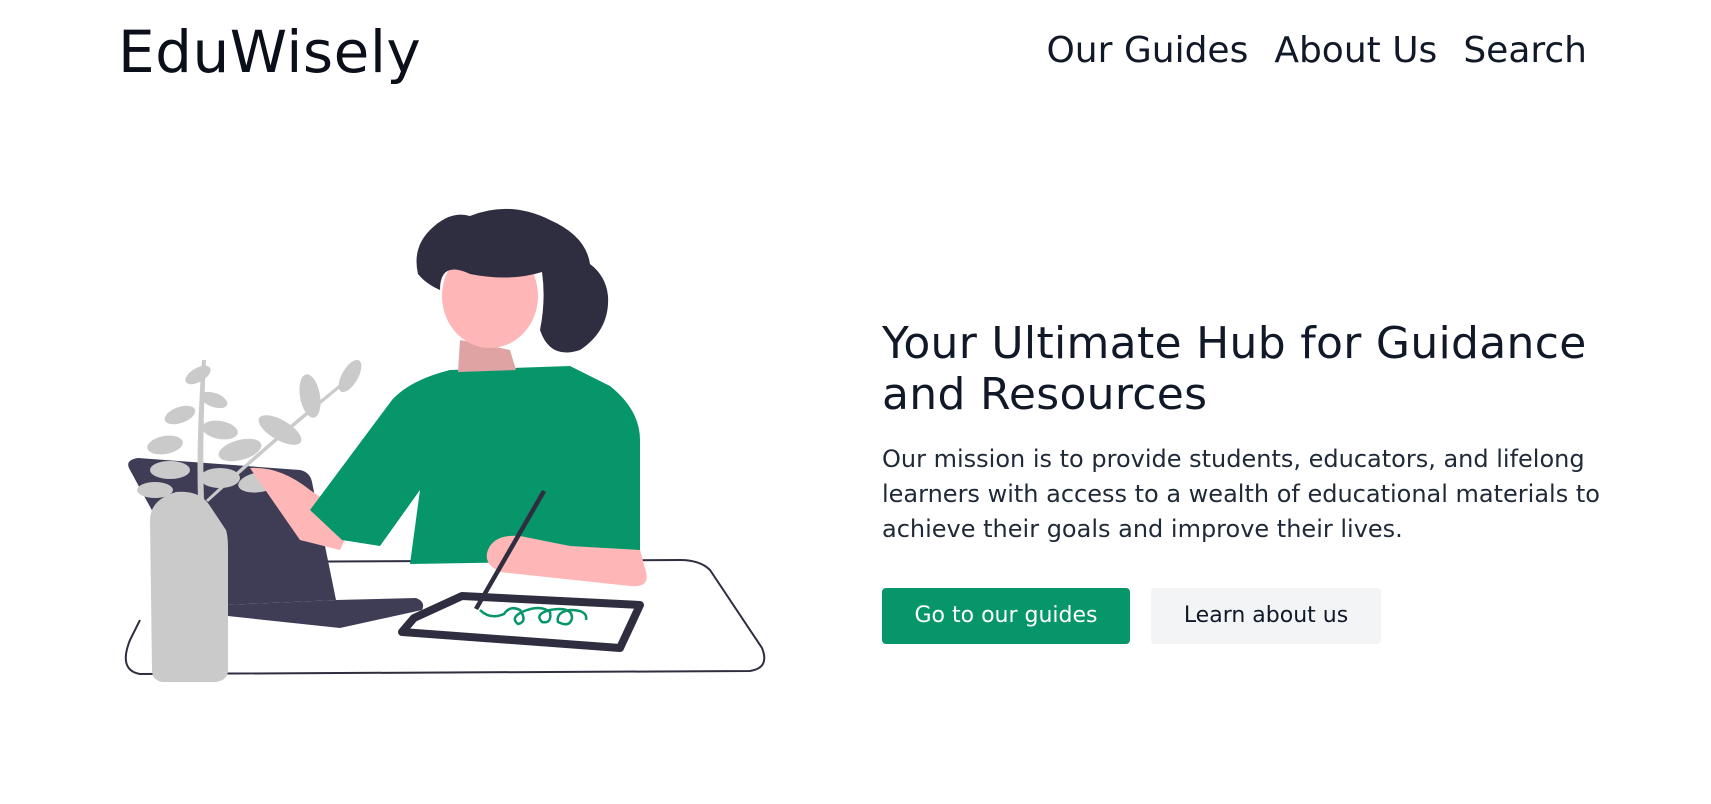 This screenshot has height=804, width=1711. I want to click on shirt, so click(475, 468).